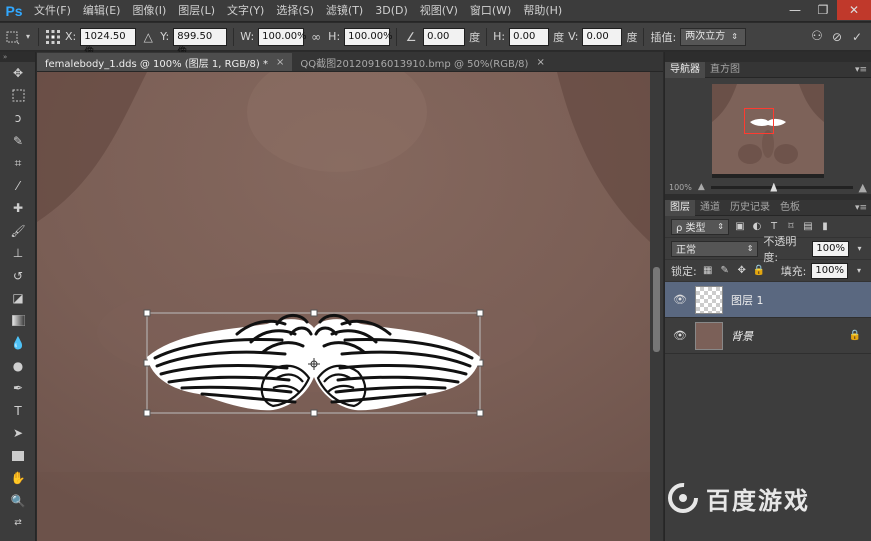  I want to click on navigator-view-box, so click(759, 121).